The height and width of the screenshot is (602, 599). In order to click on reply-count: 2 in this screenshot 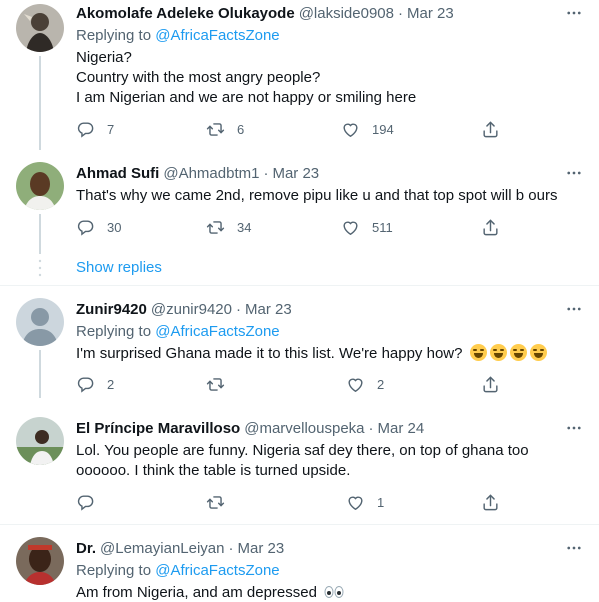, I will do `click(111, 384)`.